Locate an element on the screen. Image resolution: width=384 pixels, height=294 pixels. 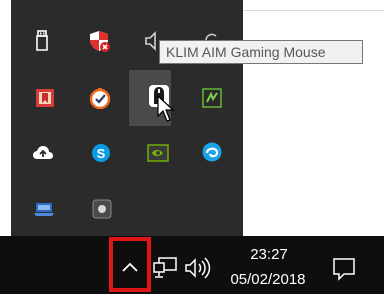
tooltip: KLIM AIM Gaming Mouse is located at coordinates (261, 52).